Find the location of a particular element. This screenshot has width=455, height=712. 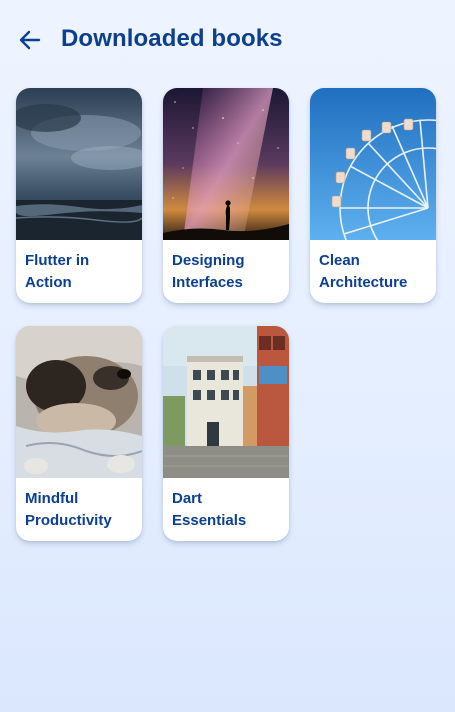

book-title: Clean Architecture is located at coordinates (363, 271).